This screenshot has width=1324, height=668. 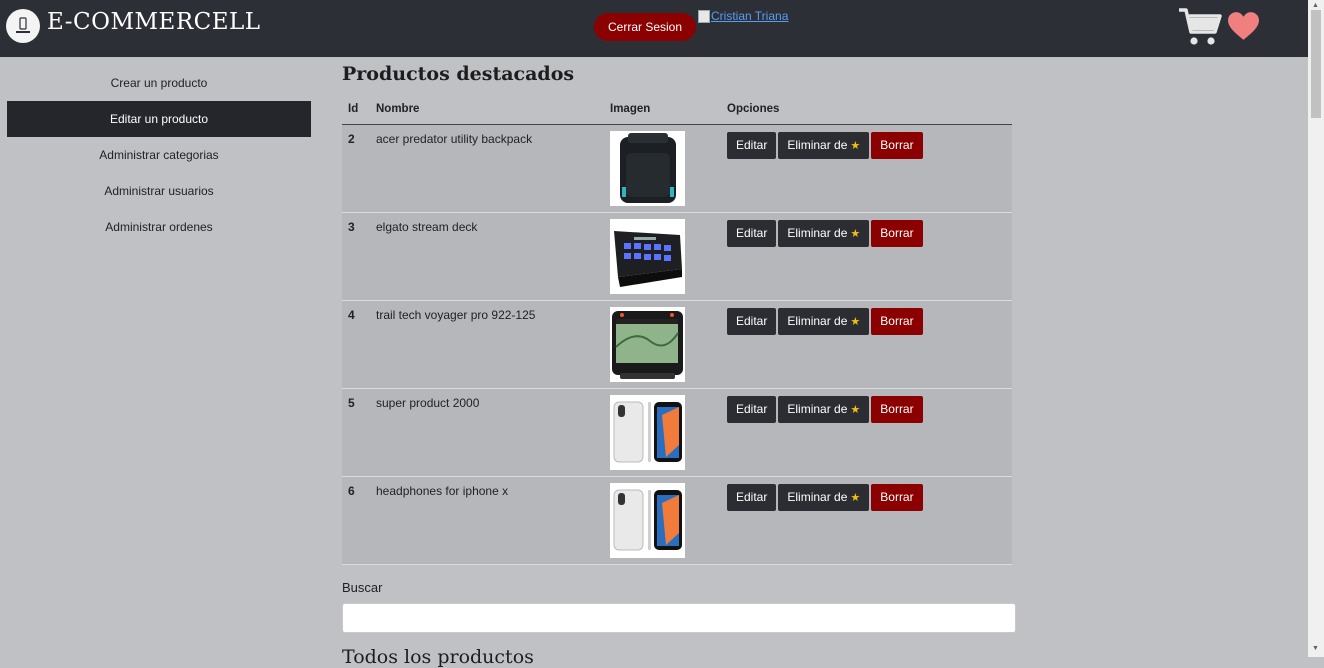 I want to click on all-products-title: Todos los productos, so click(x=438, y=657).